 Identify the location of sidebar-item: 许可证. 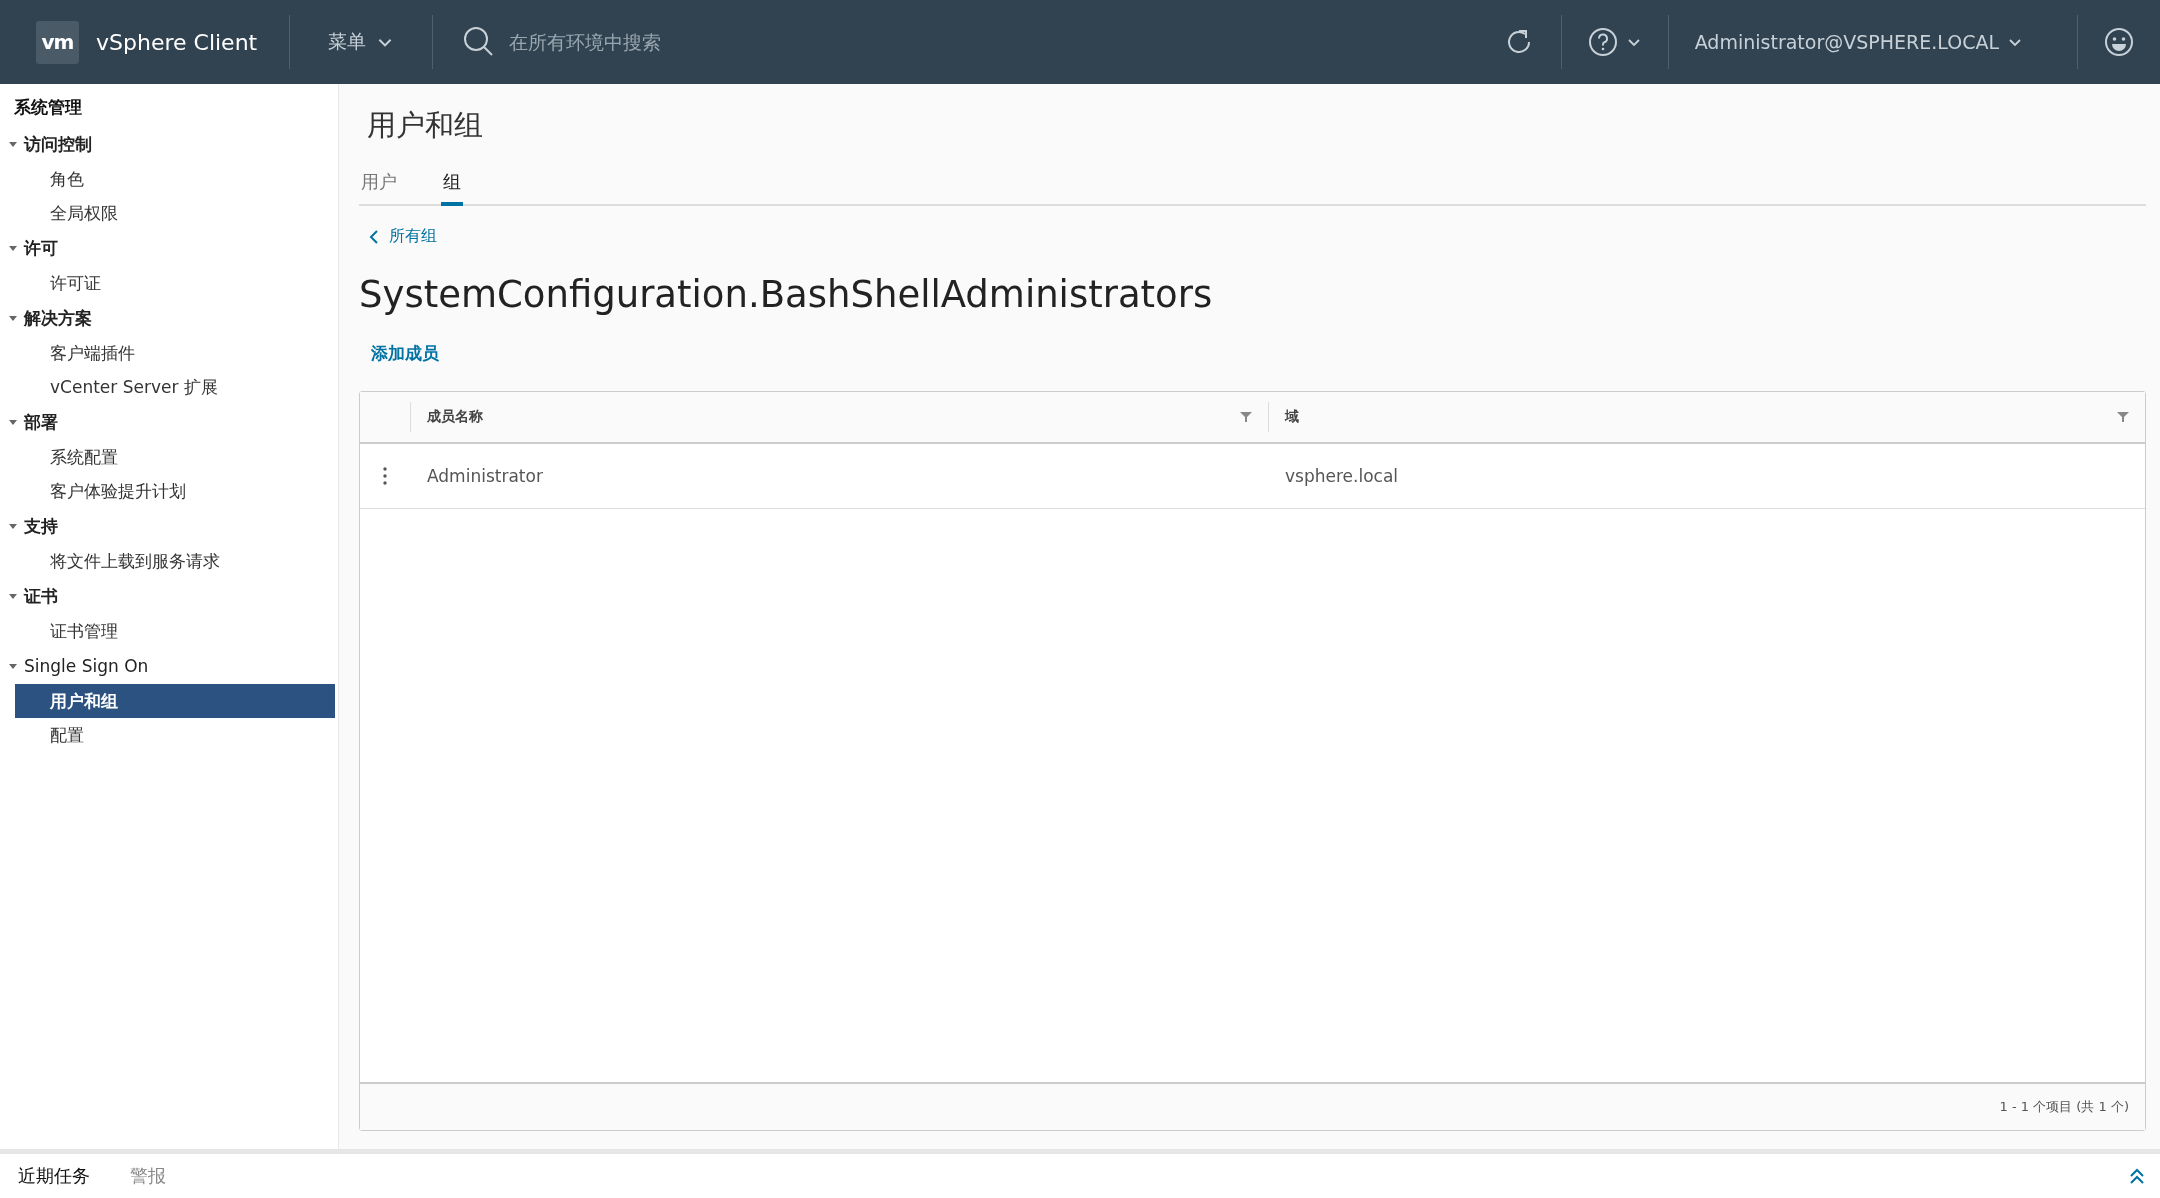
(175, 283).